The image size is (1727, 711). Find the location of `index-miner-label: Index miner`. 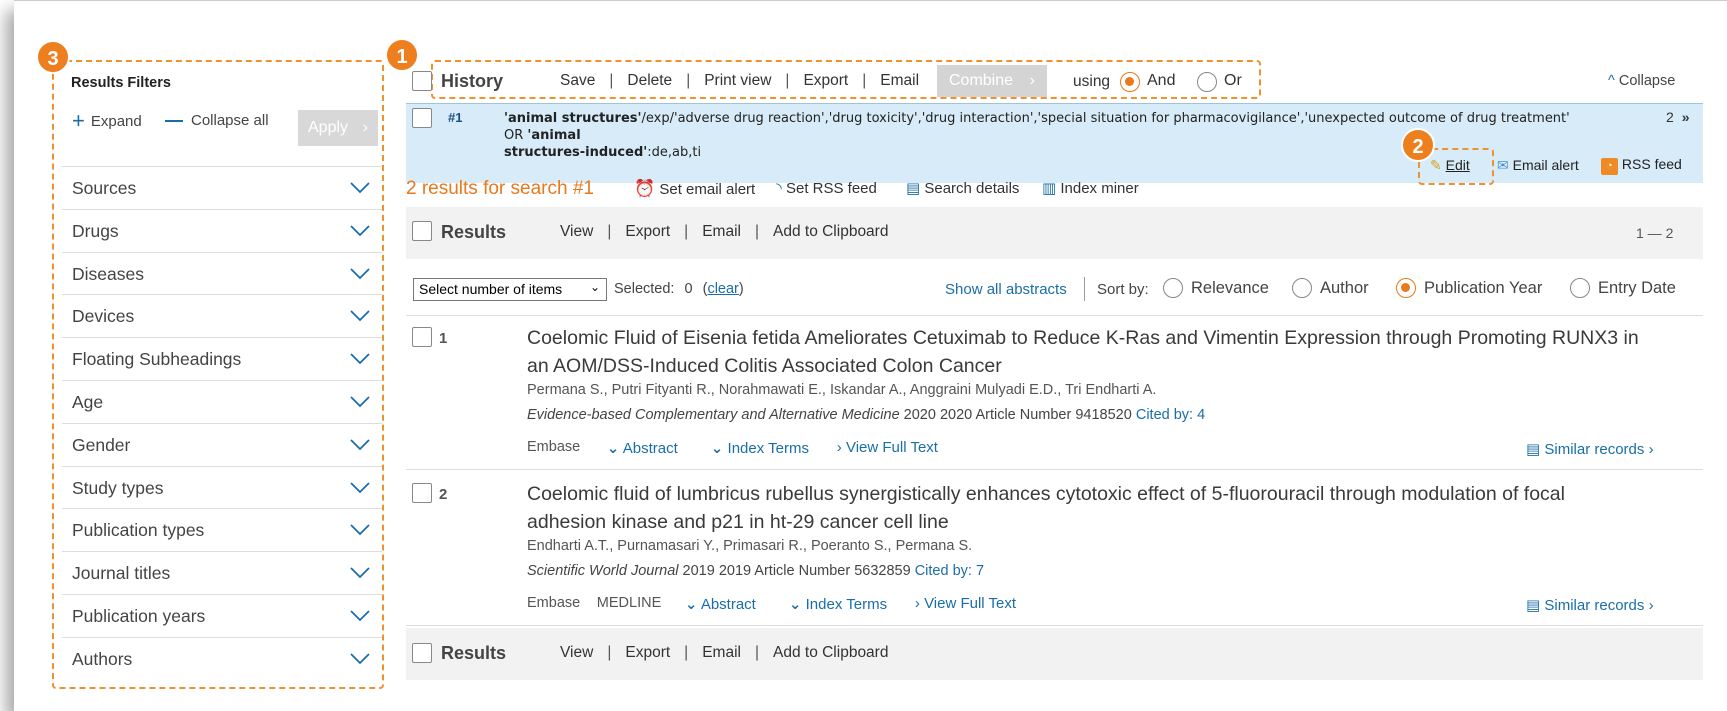

index-miner-label: Index miner is located at coordinates (1099, 188).